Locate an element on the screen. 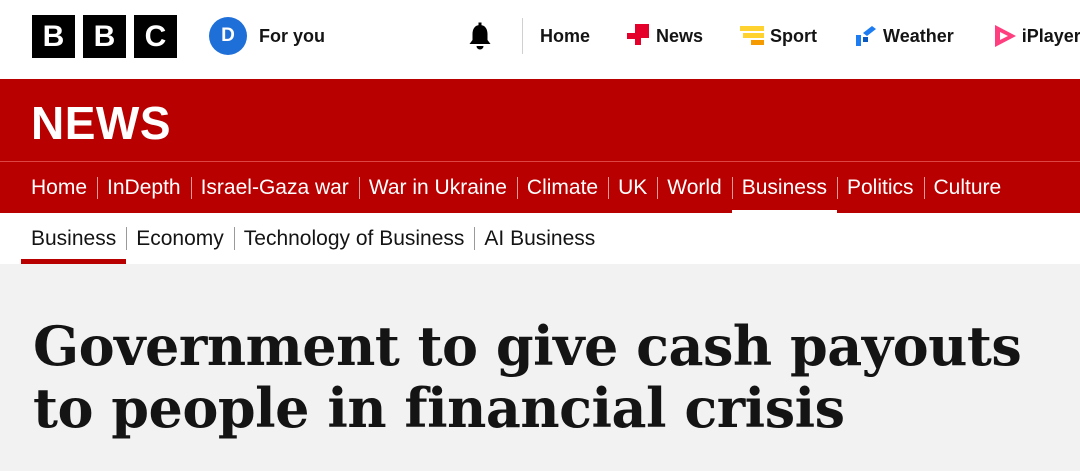 The image size is (1080, 471). global-nav-sport: Sport is located at coordinates (778, 36).